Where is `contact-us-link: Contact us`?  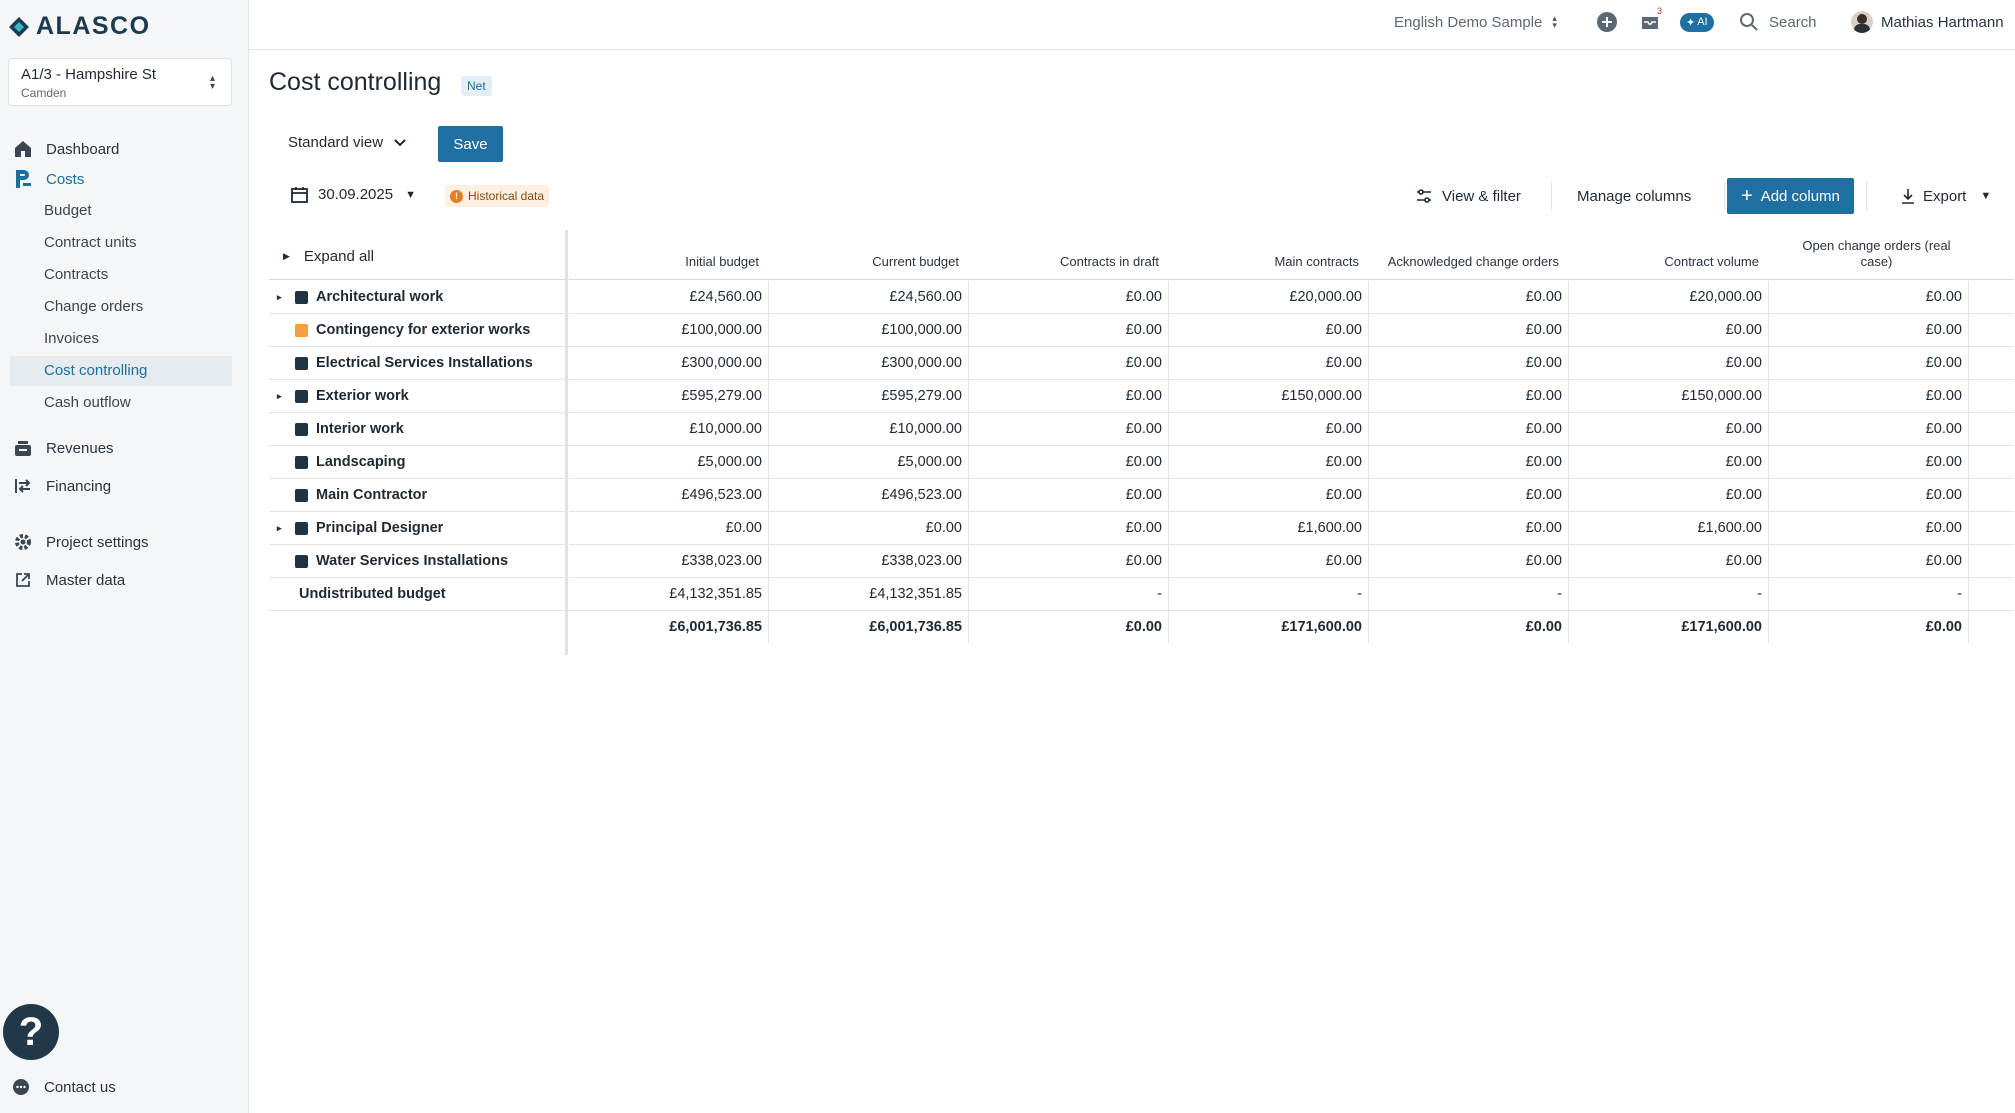
contact-us-link: Contact us is located at coordinates (64, 1087).